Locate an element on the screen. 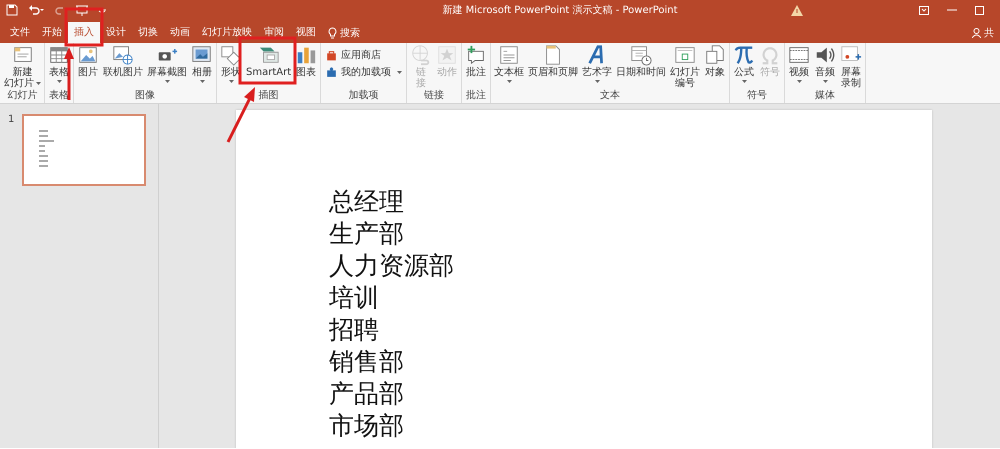 The width and height of the screenshot is (1000, 449). ribbon-button: 屏幕截图 is located at coordinates (167, 66).